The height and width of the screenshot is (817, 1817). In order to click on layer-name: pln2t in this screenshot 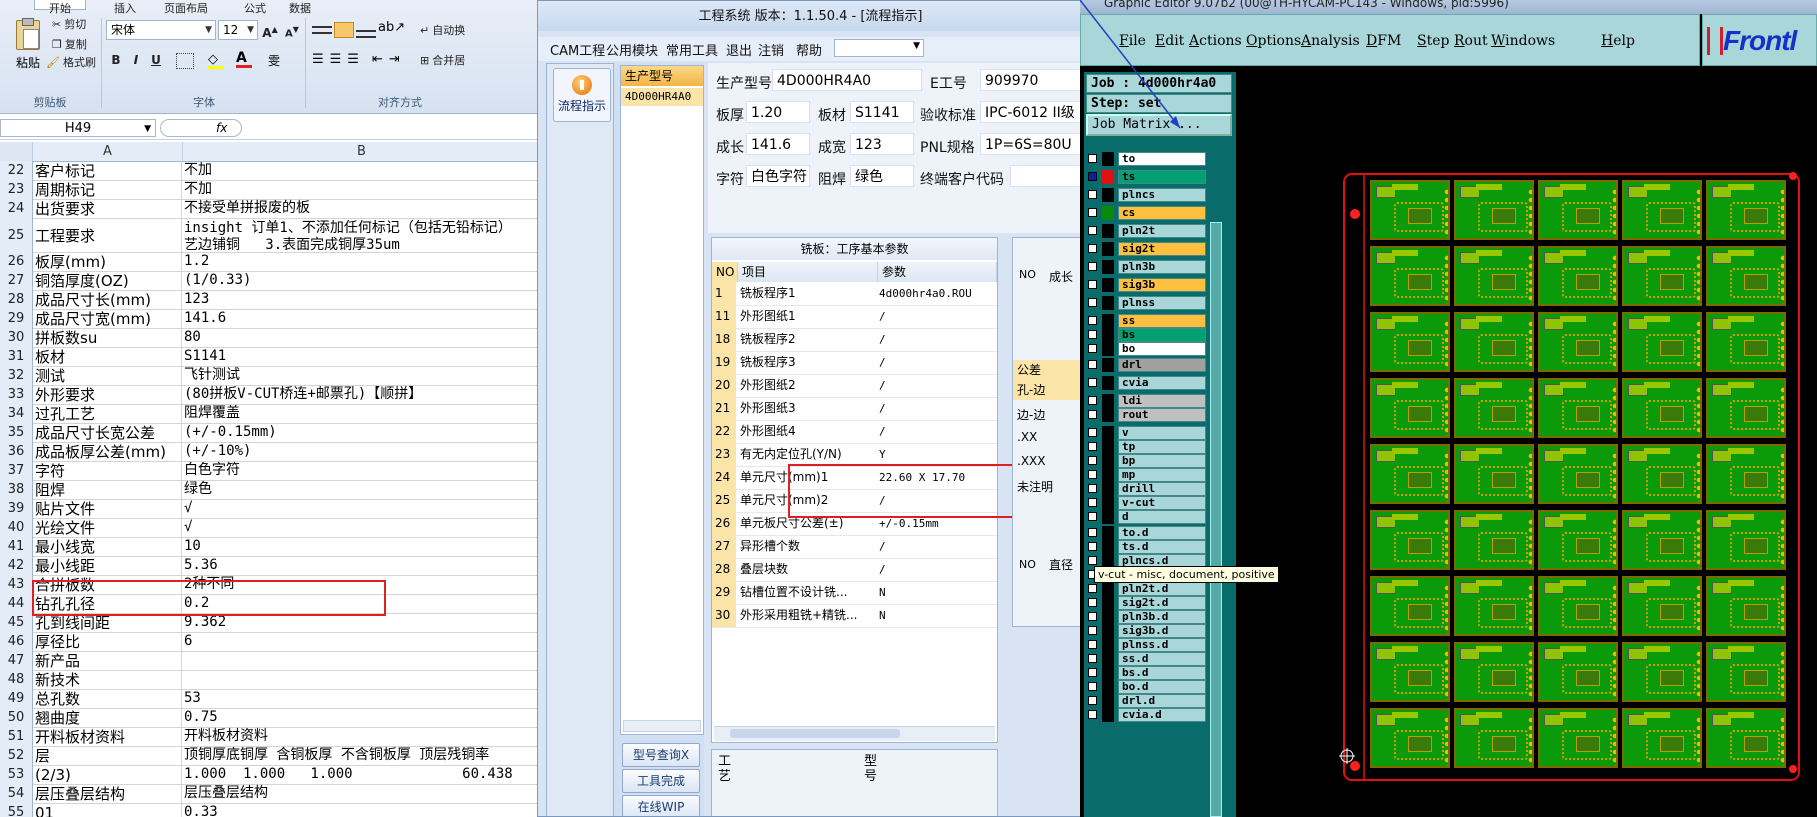, I will do `click(1162, 231)`.